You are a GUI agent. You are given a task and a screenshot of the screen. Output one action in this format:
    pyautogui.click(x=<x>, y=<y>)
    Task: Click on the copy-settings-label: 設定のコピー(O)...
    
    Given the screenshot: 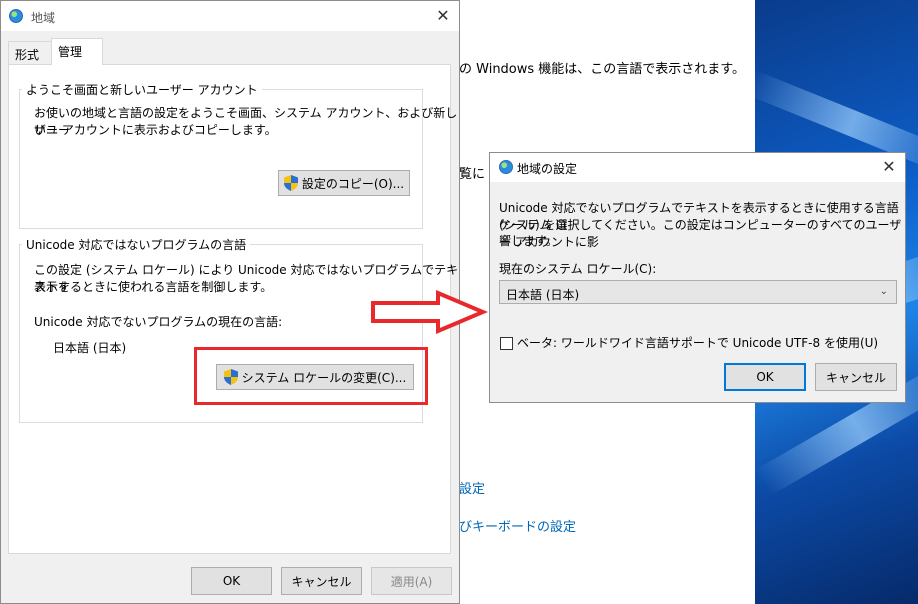 What is the action you would take?
    pyautogui.click(x=353, y=183)
    